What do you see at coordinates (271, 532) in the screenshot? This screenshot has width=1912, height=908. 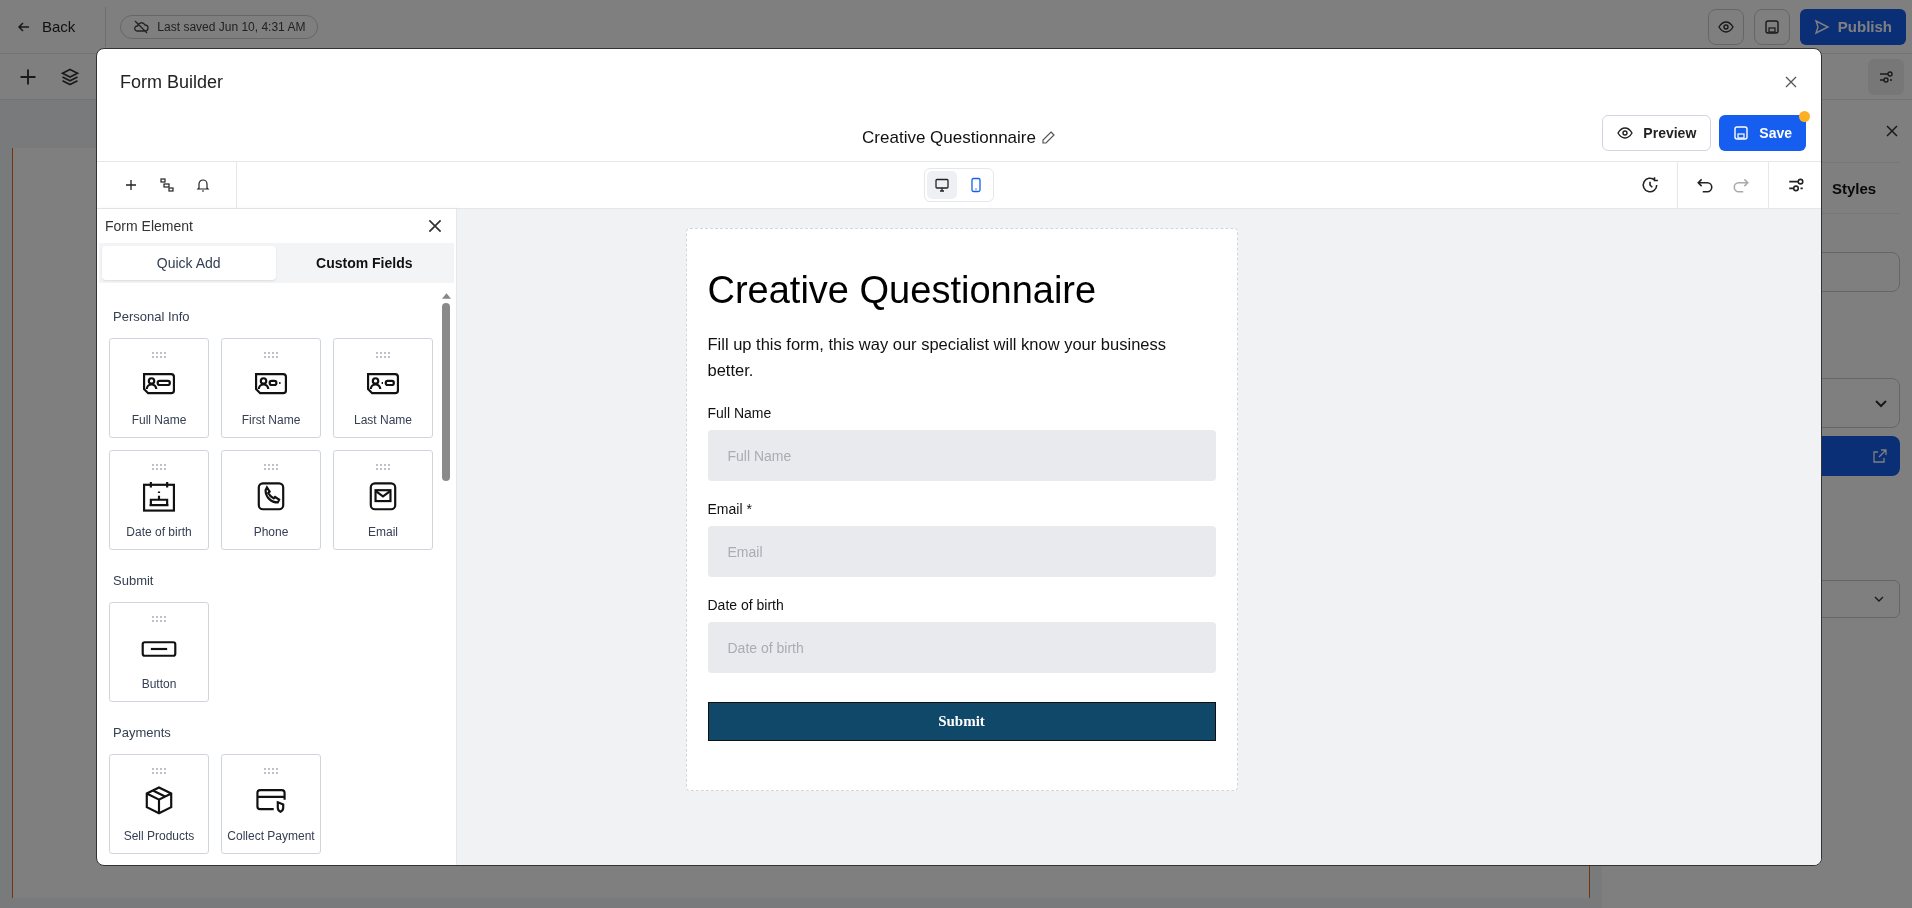 I see `element-label: Phone` at bounding box center [271, 532].